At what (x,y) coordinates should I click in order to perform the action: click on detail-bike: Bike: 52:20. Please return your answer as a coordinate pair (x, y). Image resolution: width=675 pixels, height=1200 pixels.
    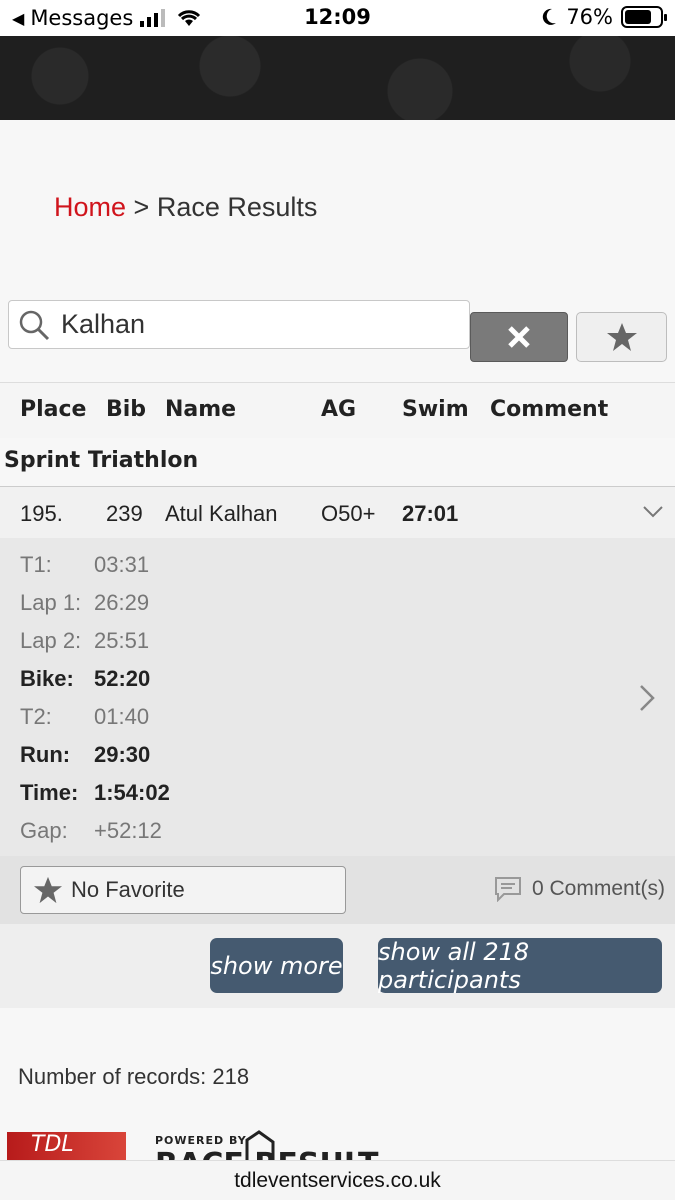
    Looking at the image, I should click on (85, 678).